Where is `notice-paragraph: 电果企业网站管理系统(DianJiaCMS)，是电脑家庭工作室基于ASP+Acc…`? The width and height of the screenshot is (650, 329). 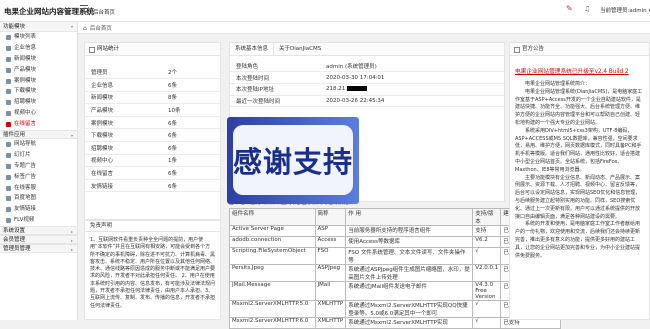 notice-paragraph: 电果企业网站管理系统(DianJiaCMS)，是电脑家庭工作室基于ASP+Acc… is located at coordinates (579, 107).